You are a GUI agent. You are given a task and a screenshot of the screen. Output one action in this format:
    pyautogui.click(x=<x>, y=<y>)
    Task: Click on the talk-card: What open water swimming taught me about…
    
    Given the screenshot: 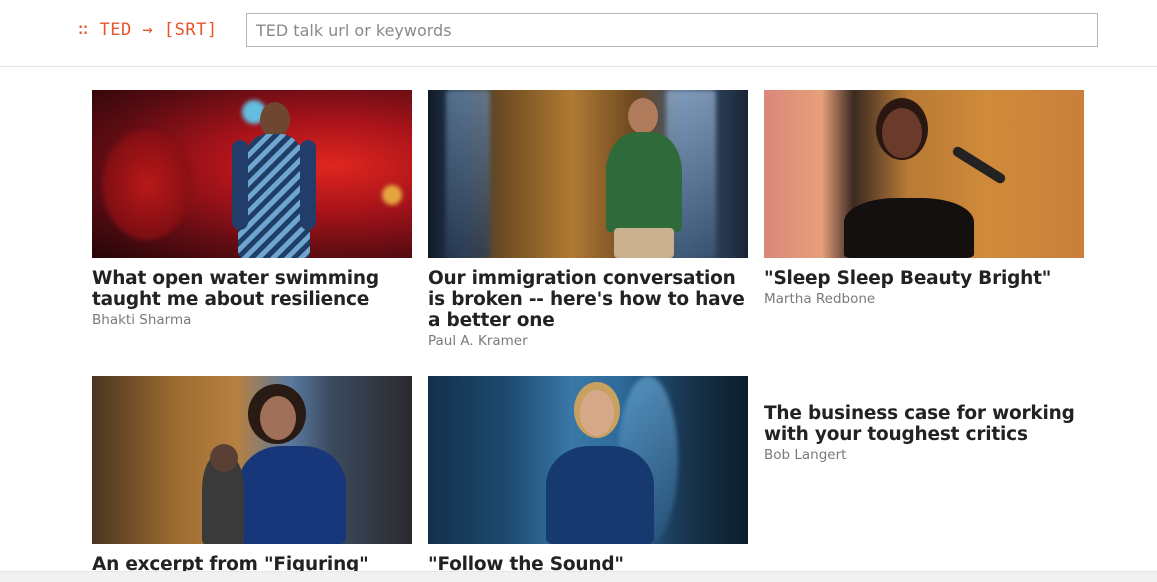 What is the action you would take?
    pyautogui.click(x=252, y=209)
    